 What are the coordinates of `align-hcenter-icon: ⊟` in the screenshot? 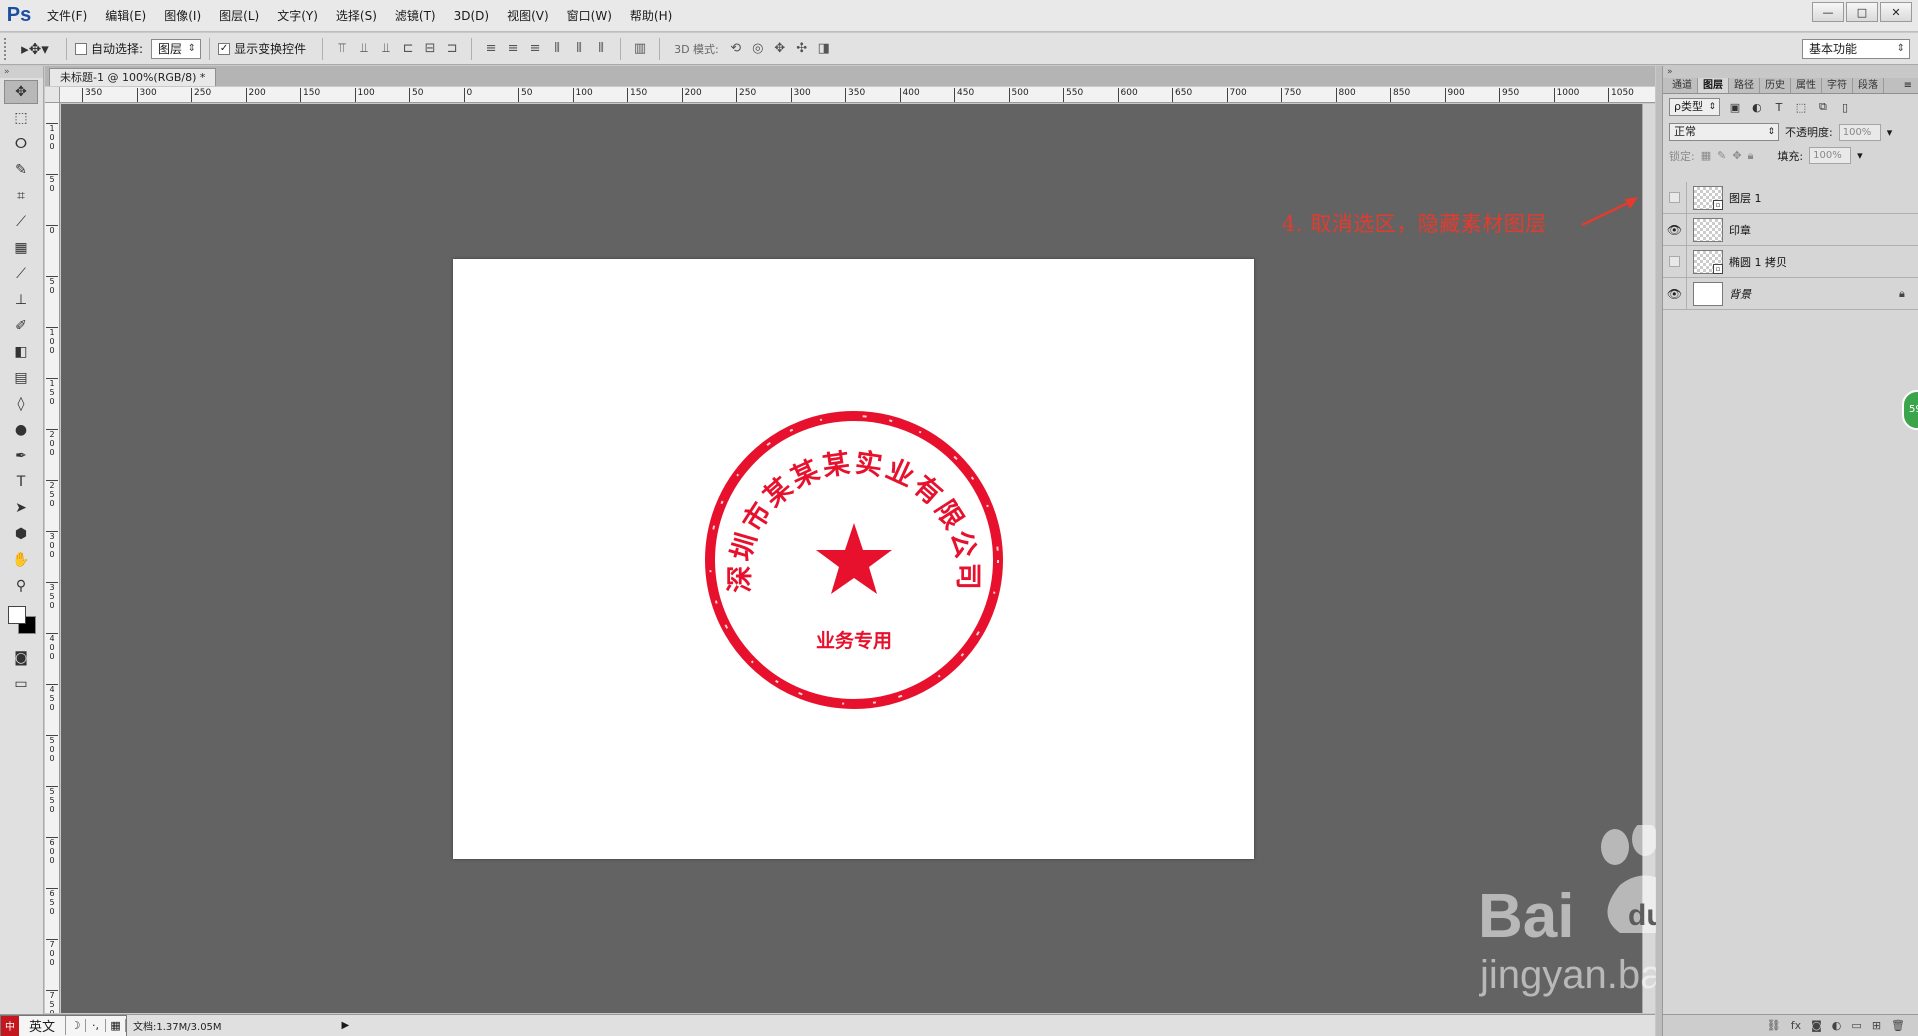 It's located at (430, 49).